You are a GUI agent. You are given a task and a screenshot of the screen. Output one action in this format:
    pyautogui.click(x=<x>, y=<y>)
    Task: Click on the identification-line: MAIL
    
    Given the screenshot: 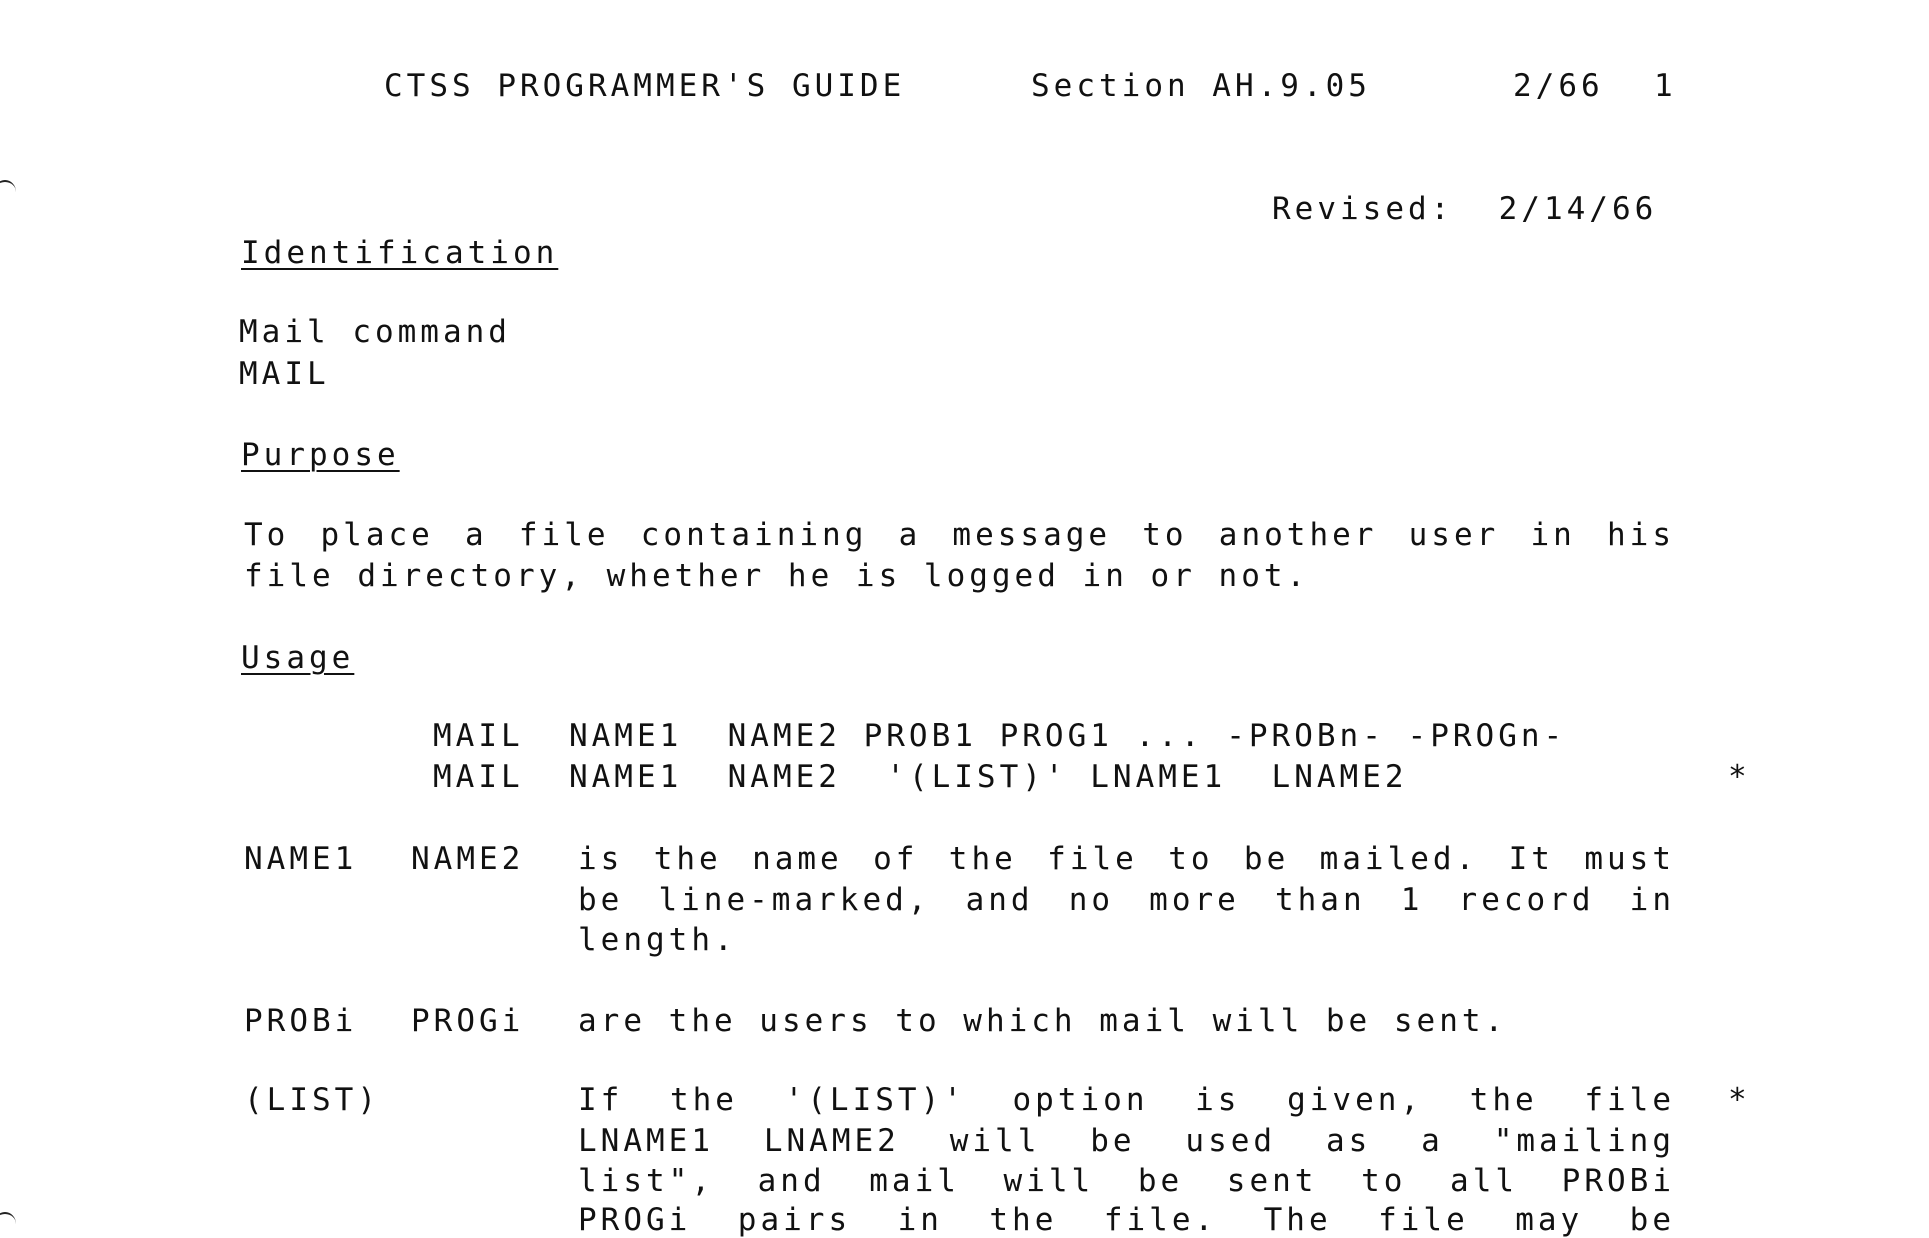 What is the action you would take?
    pyautogui.click(x=284, y=374)
    